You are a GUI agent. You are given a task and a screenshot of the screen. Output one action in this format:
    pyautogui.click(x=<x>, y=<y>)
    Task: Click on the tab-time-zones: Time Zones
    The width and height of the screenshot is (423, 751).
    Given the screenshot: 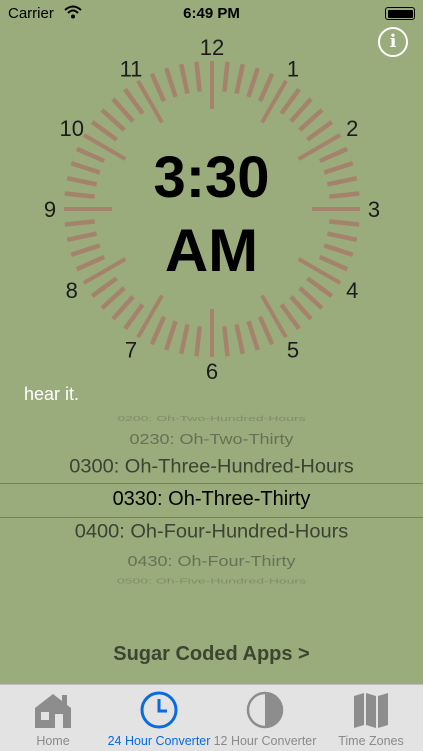 What is the action you would take?
    pyautogui.click(x=370, y=718)
    